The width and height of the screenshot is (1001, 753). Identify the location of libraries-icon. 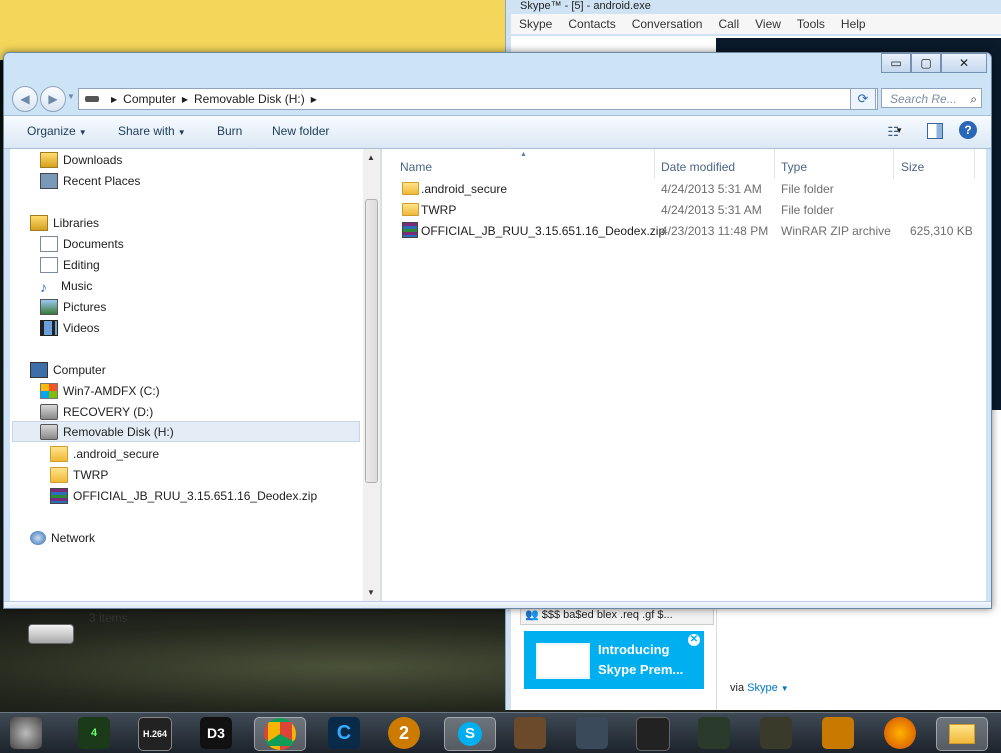
(39, 222).